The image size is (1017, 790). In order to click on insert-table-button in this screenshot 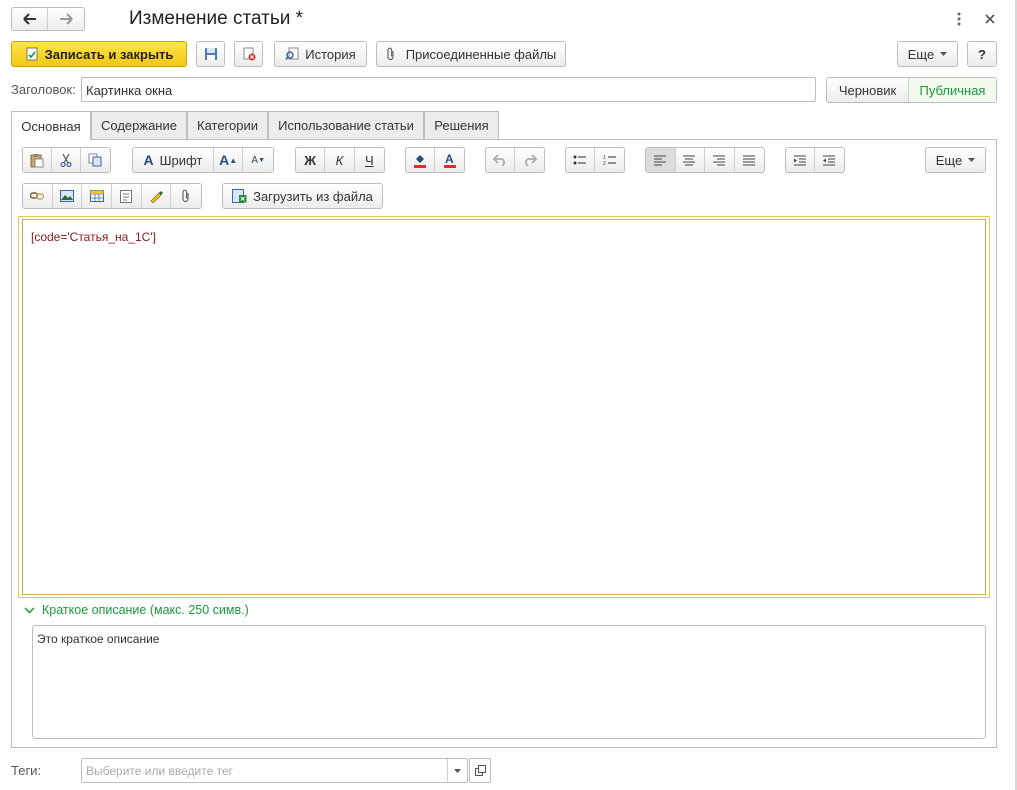, I will do `click(97, 196)`.